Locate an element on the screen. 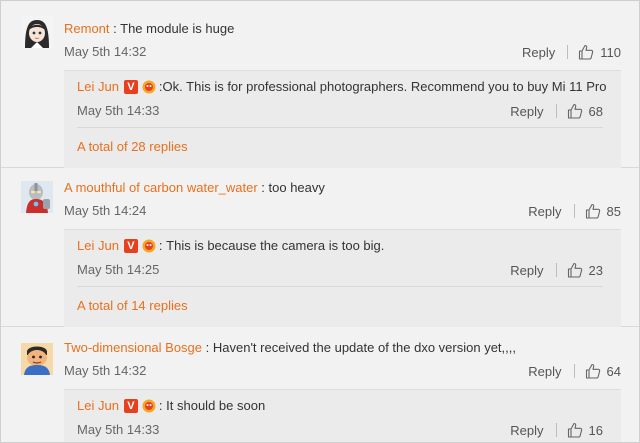 The width and height of the screenshot is (640, 443). reply-meta: May 5th 14:33 Reply 68 is located at coordinates (340, 112).